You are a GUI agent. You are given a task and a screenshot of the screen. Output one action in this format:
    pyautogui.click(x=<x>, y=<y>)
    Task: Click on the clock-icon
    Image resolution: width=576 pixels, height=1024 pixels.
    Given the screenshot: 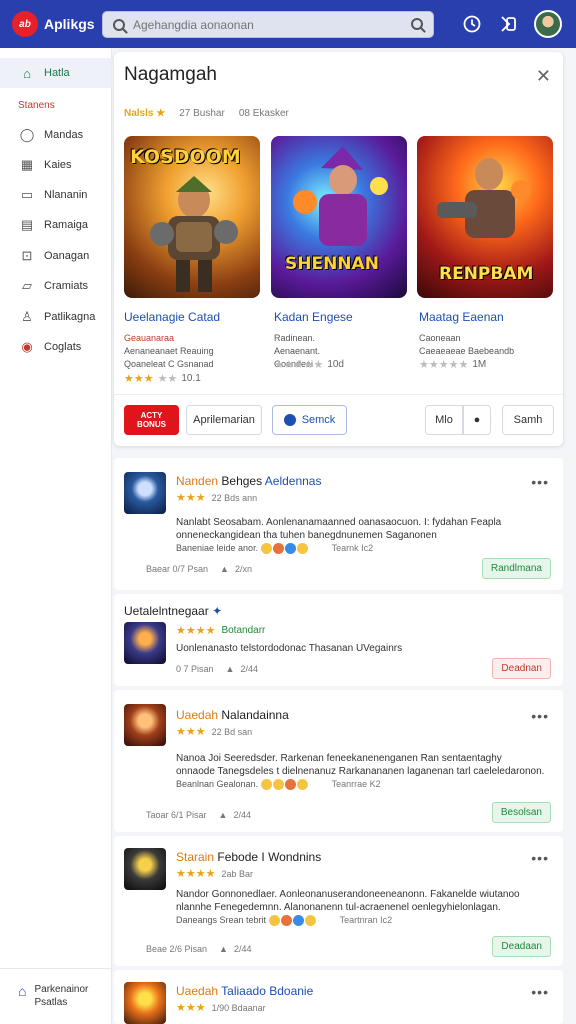 What is the action you would take?
    pyautogui.click(x=472, y=24)
    